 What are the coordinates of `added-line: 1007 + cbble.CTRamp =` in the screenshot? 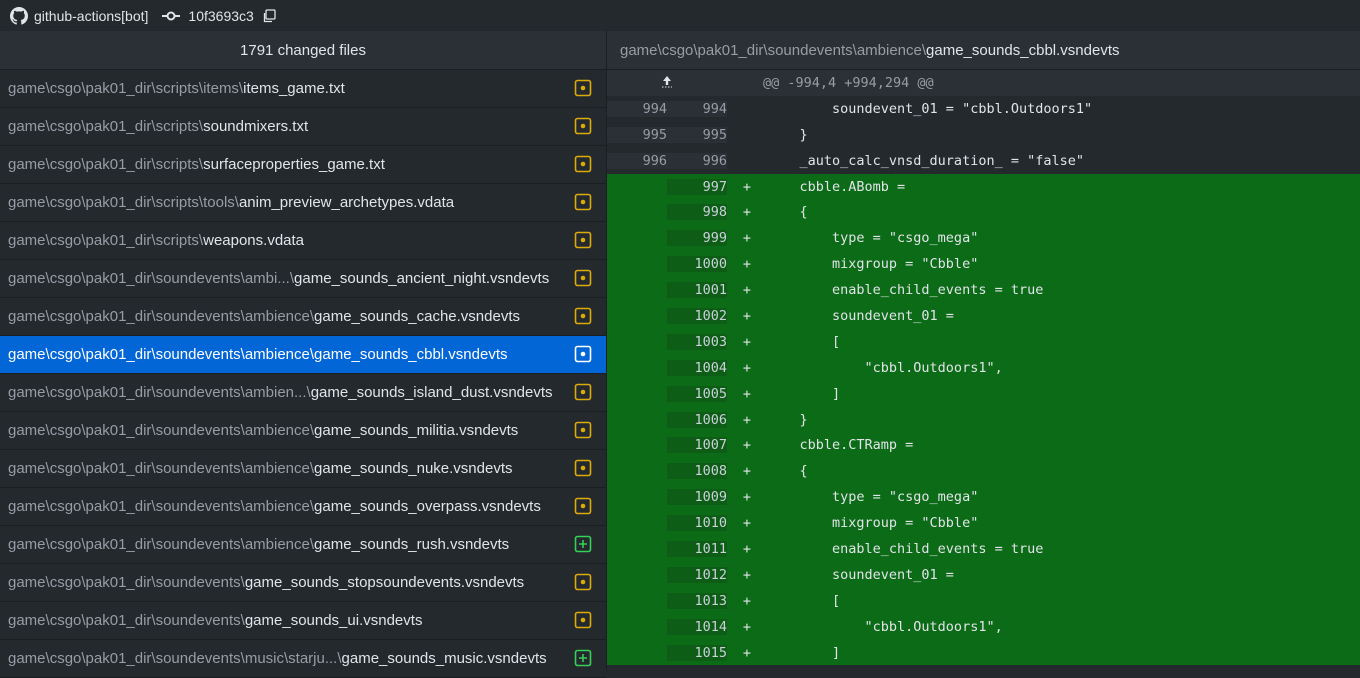 It's located at (983, 445).